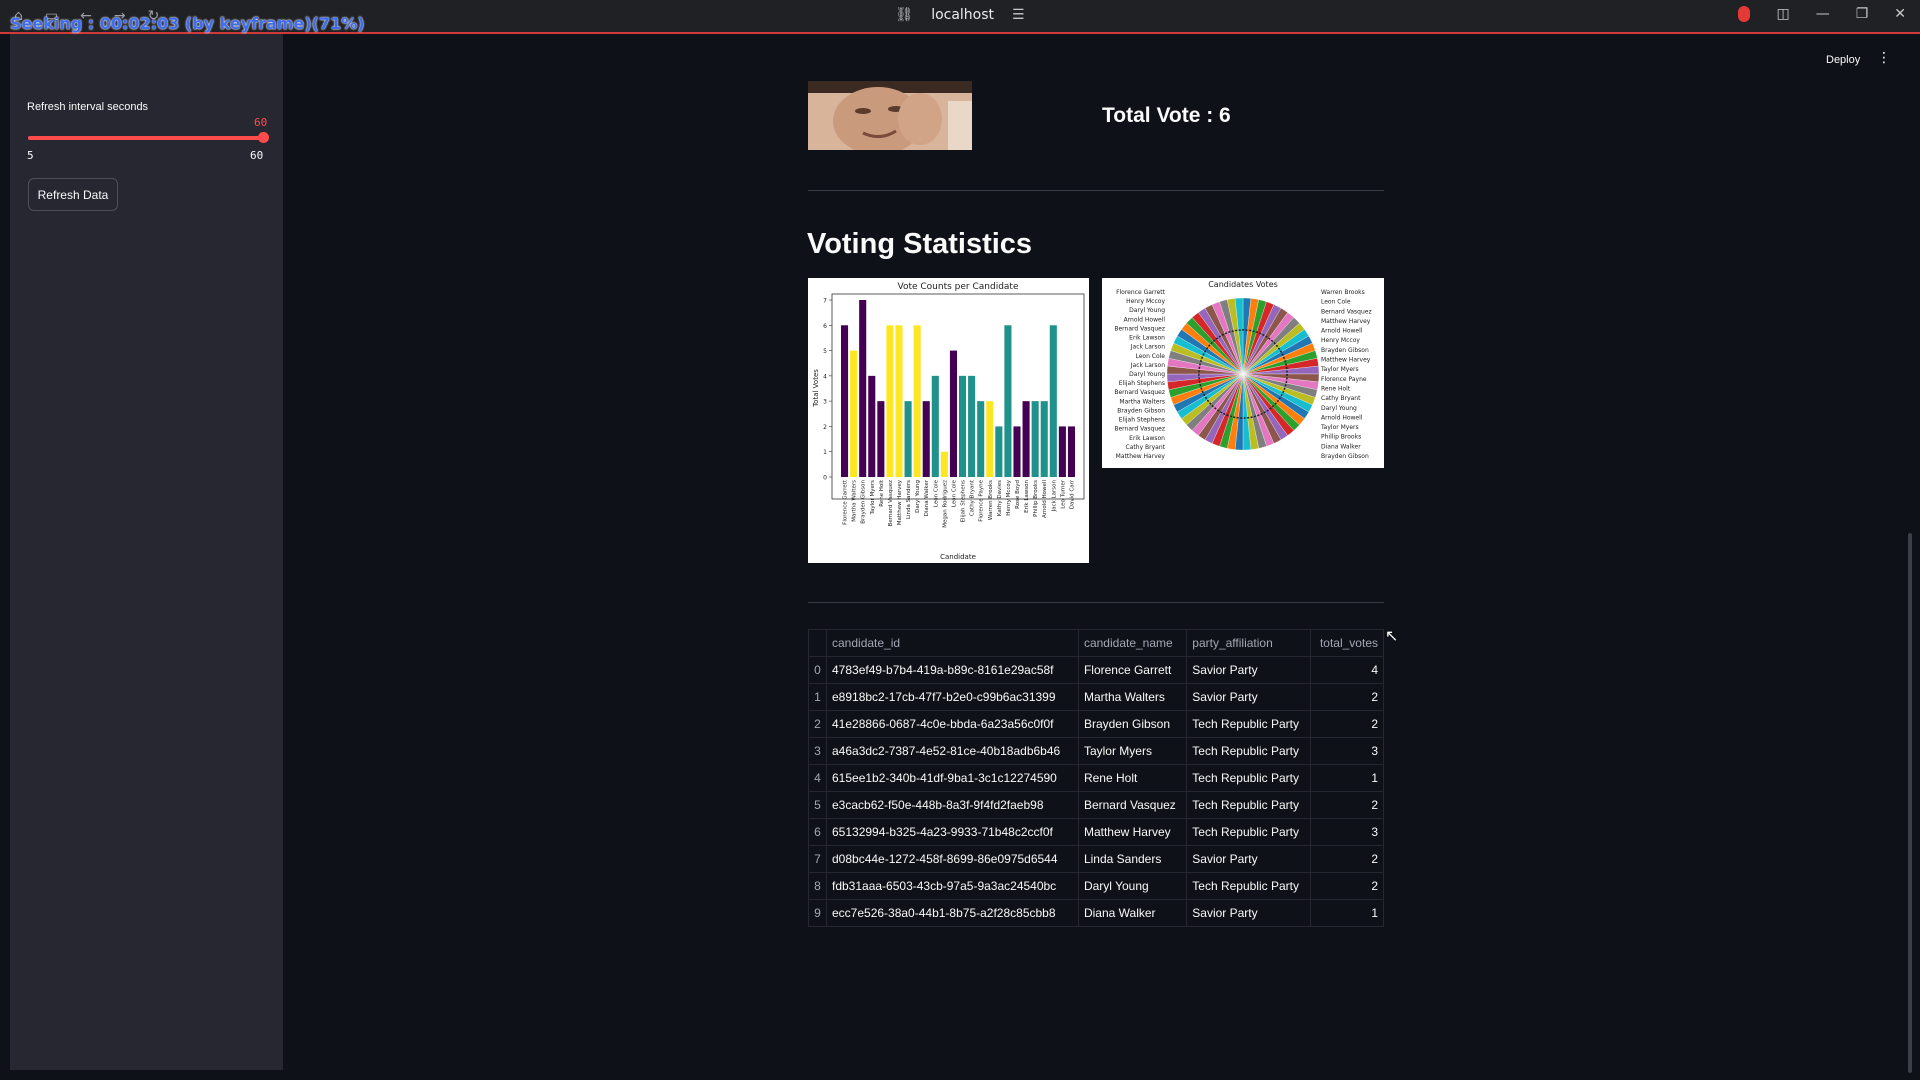  I want to click on cell-candidate-id: 65132994-b325-4a23-9933-71b48c2ccf0f, so click(952, 832).